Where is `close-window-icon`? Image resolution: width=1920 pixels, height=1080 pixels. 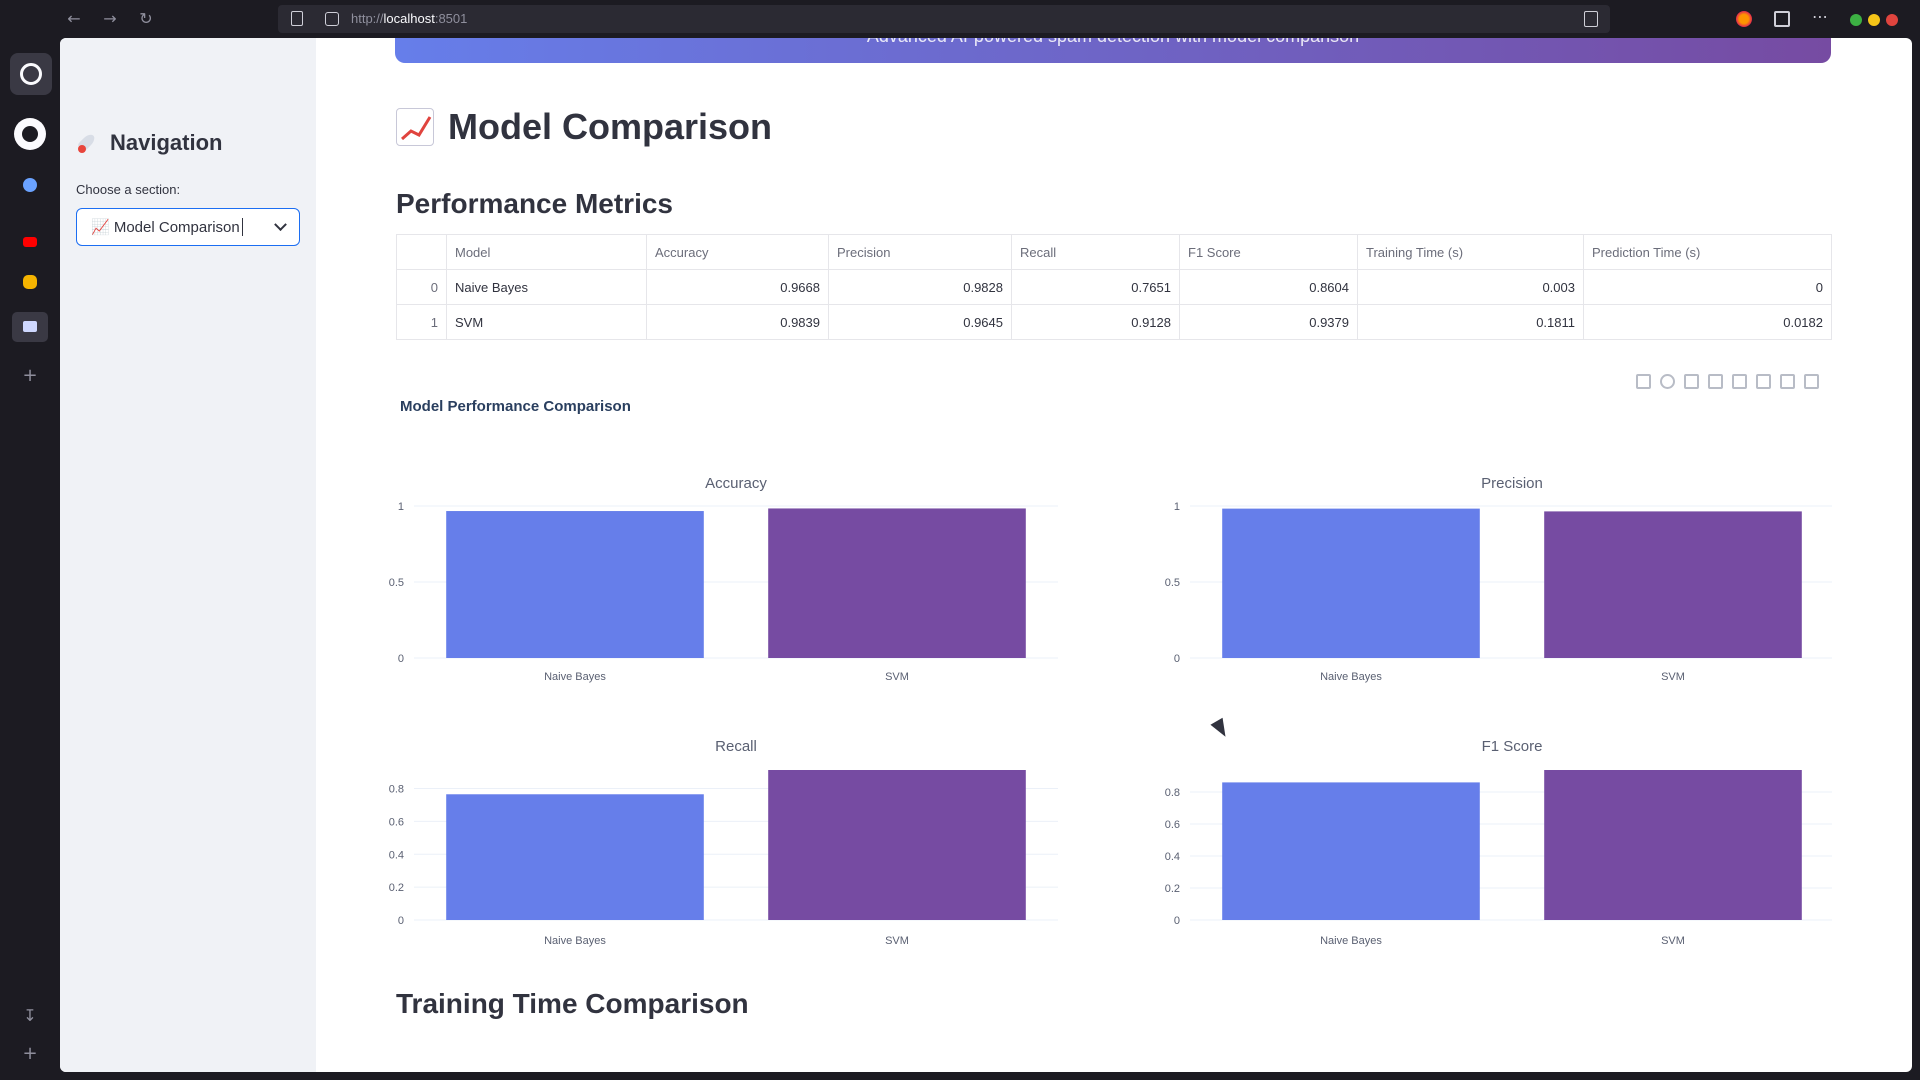
close-window-icon is located at coordinates (1892, 20).